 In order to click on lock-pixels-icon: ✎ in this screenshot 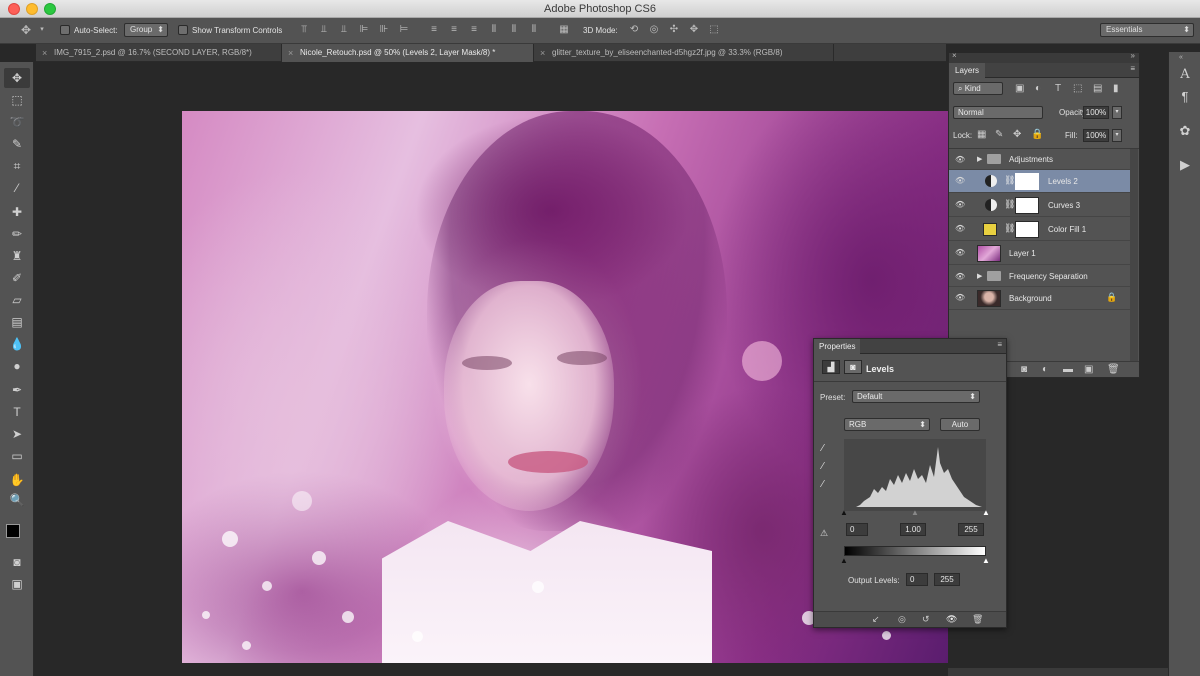, I will do `click(999, 134)`.